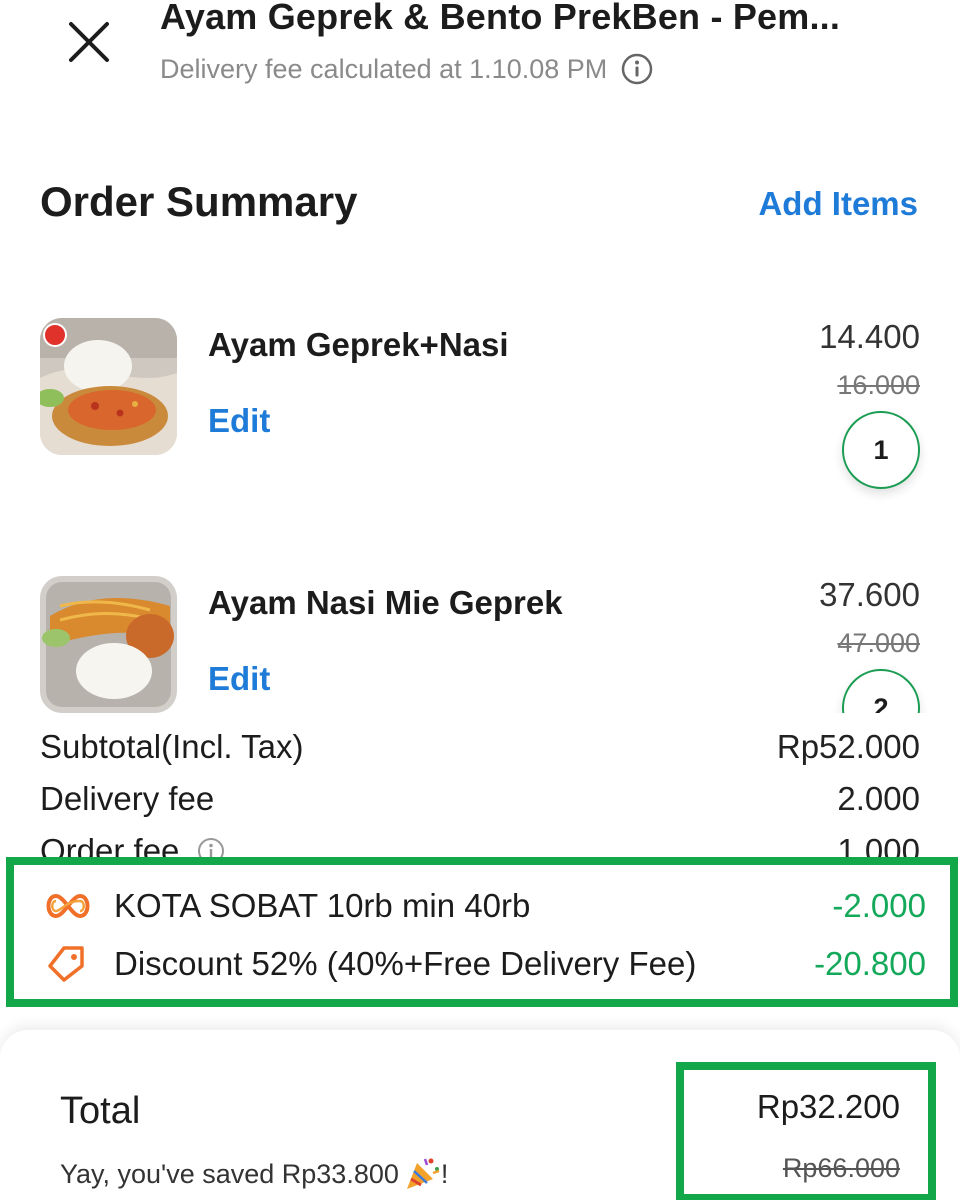  Describe the element at coordinates (828, 1106) in the screenshot. I see `total-amount: Rp32.200` at that location.